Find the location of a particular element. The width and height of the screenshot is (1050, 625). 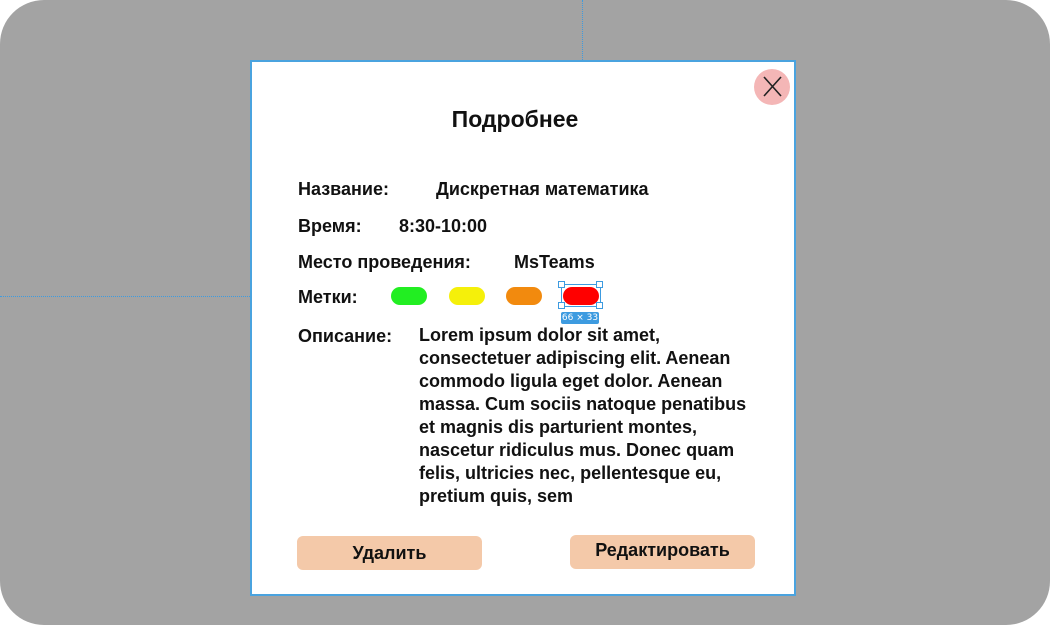

delete-button: Удалить is located at coordinates (389, 553).